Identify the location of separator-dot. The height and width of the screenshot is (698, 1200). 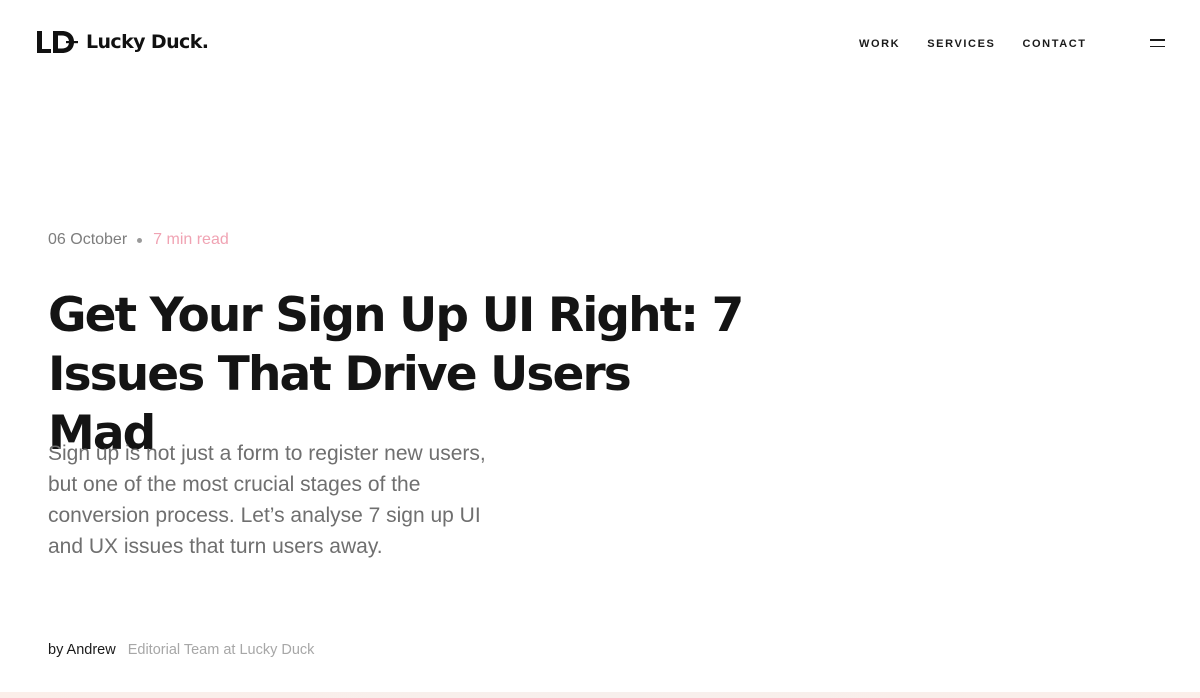
(140, 240).